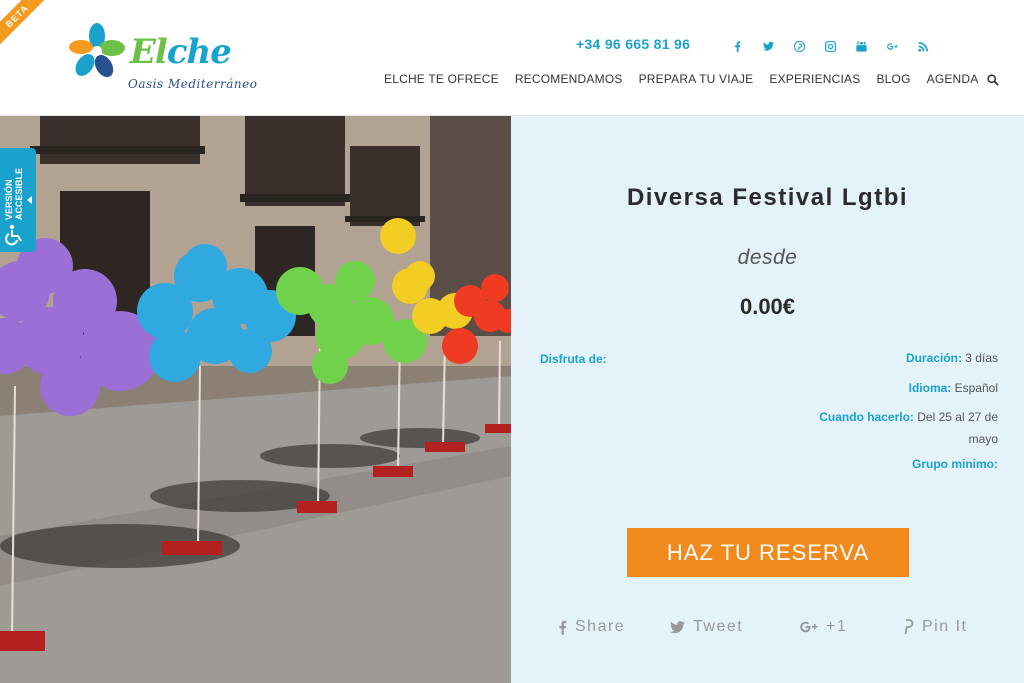 This screenshot has width=1024, height=683. What do you see at coordinates (893, 388) in the screenshot?
I see `language-row: Idioma: Español` at bounding box center [893, 388].